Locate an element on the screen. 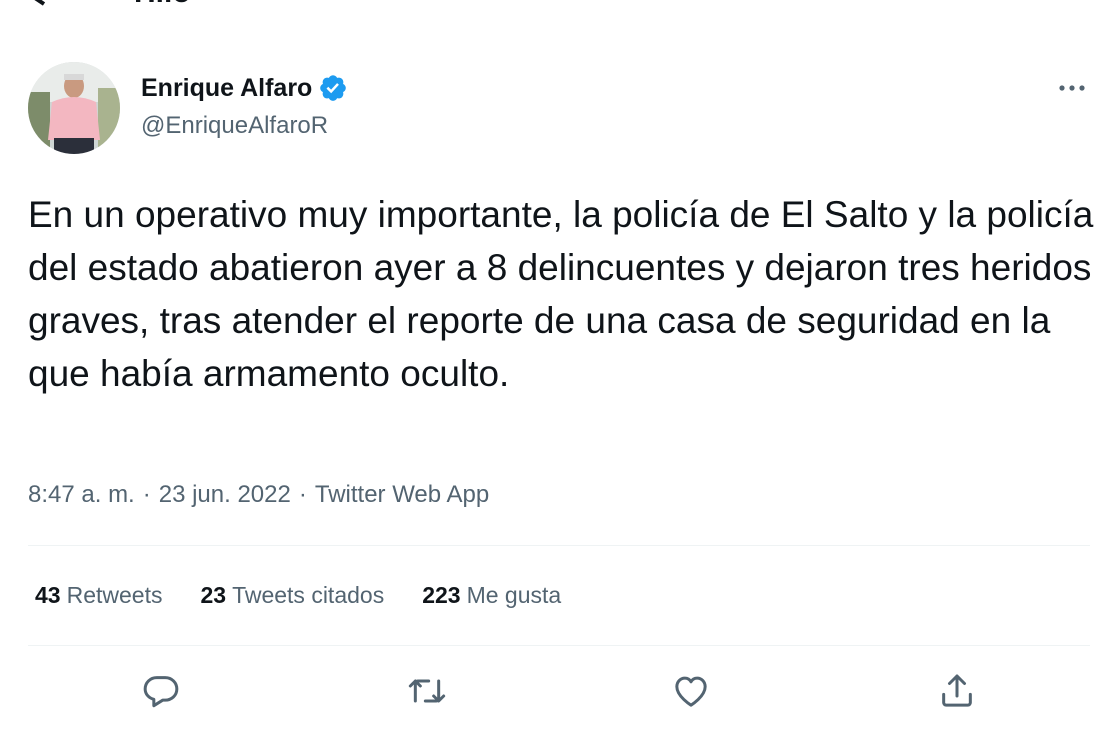 The height and width of the screenshot is (734, 1120). quotes-count: 23 is located at coordinates (213, 595).